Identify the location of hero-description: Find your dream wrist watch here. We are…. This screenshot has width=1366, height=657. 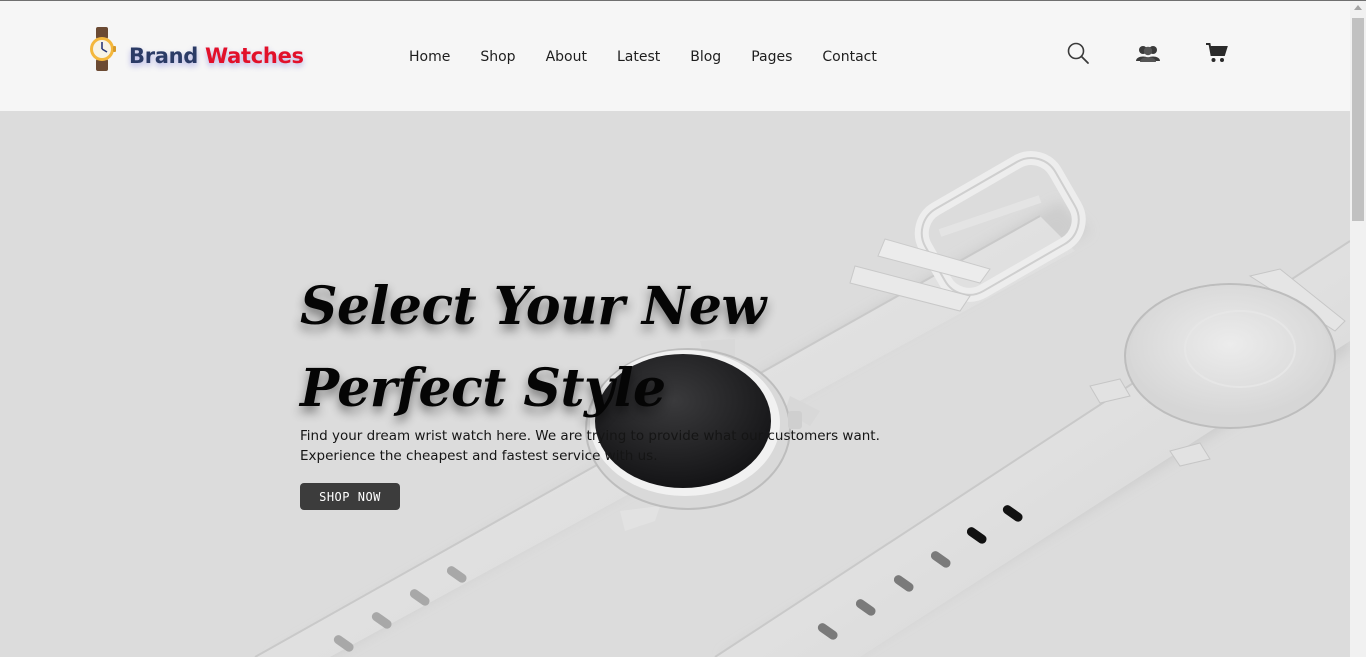
(590, 446).